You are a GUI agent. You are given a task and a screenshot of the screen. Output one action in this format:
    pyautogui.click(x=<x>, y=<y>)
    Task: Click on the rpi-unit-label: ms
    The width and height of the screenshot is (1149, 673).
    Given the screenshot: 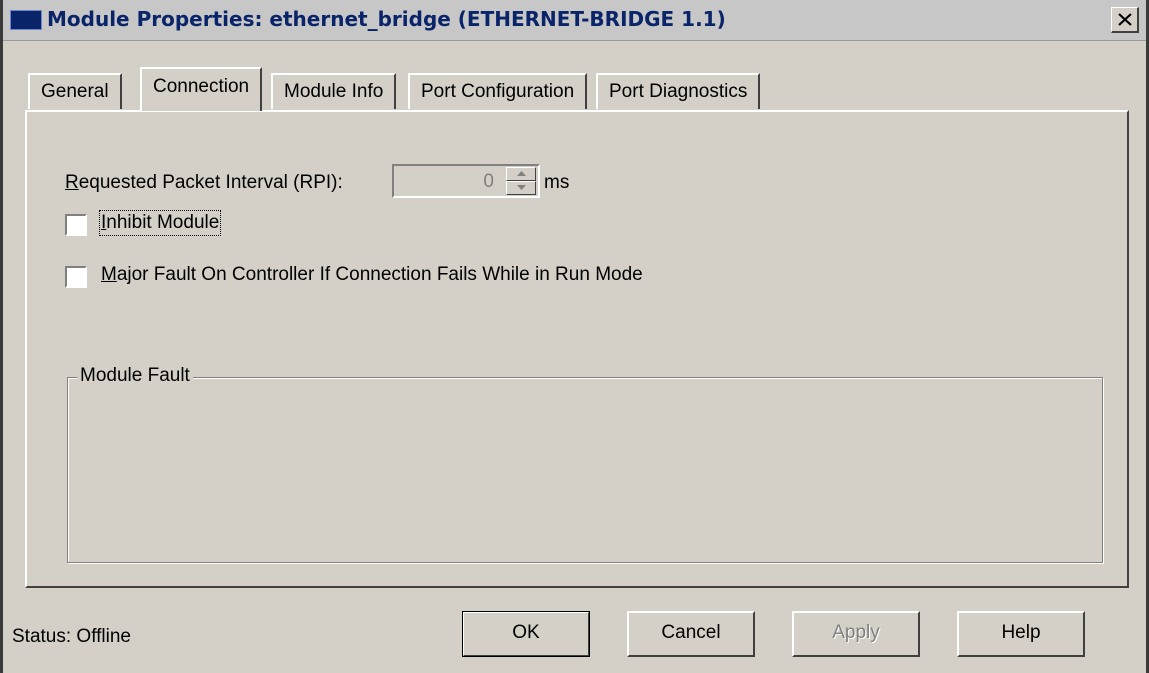 What is the action you would take?
    pyautogui.click(x=557, y=182)
    